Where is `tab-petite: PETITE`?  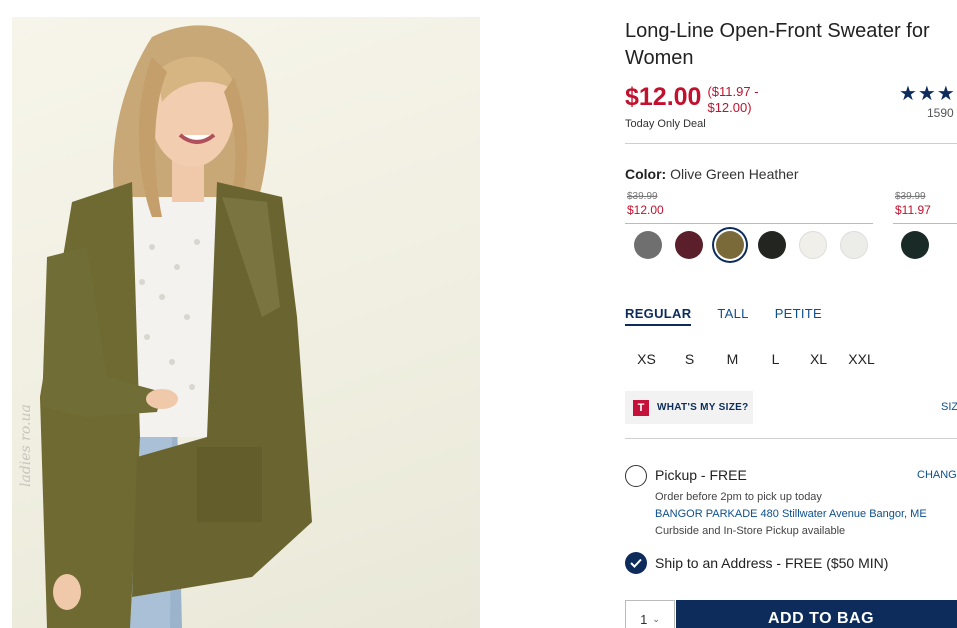
tab-petite: PETITE is located at coordinates (798, 316).